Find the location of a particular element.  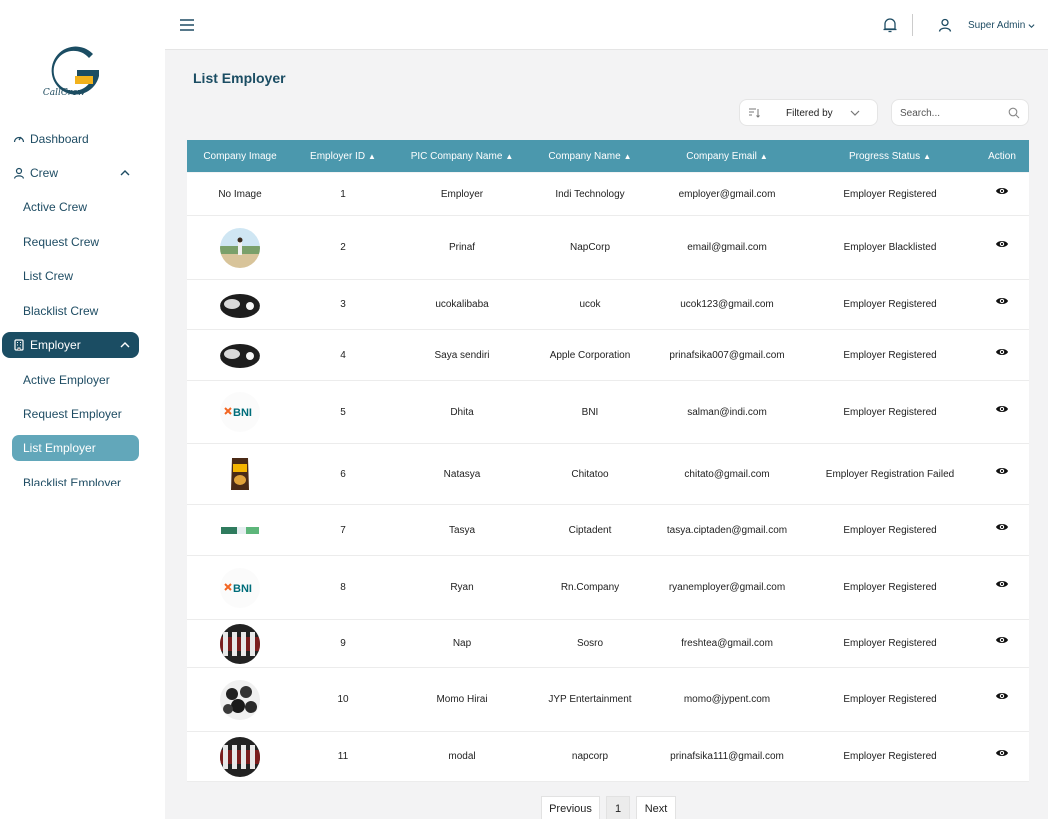

user-icon is located at coordinates (945, 25).